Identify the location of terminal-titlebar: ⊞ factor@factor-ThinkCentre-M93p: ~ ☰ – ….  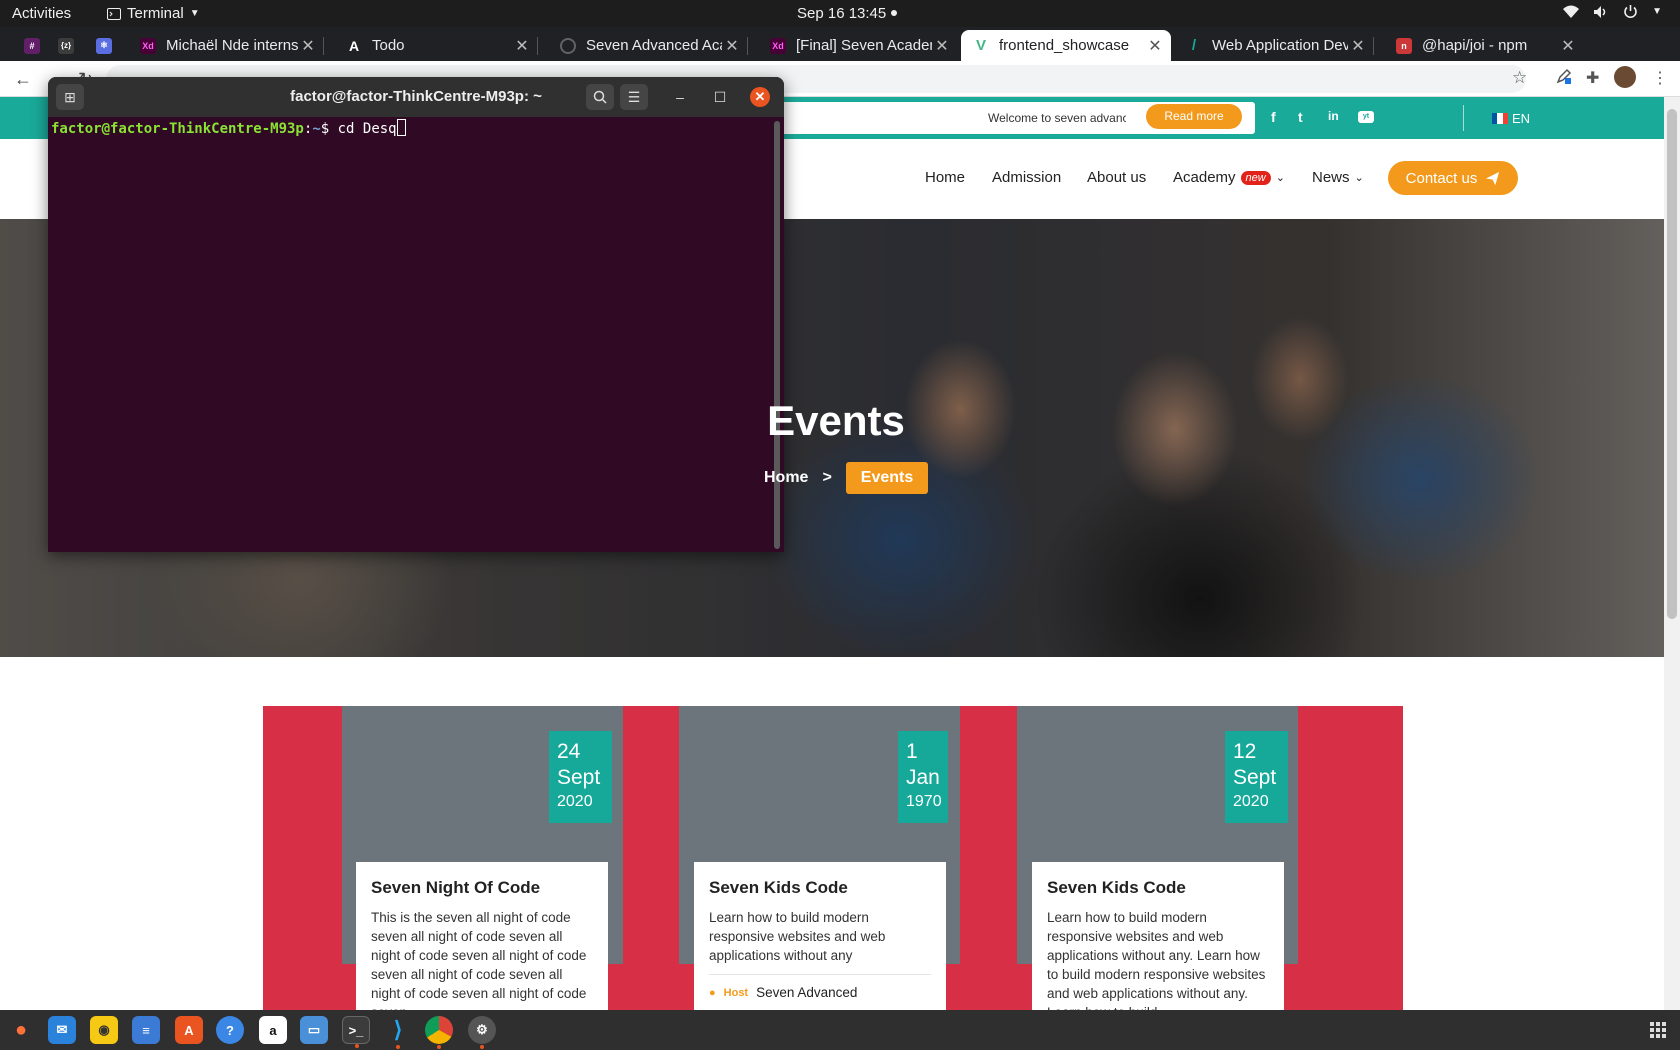
(416, 97).